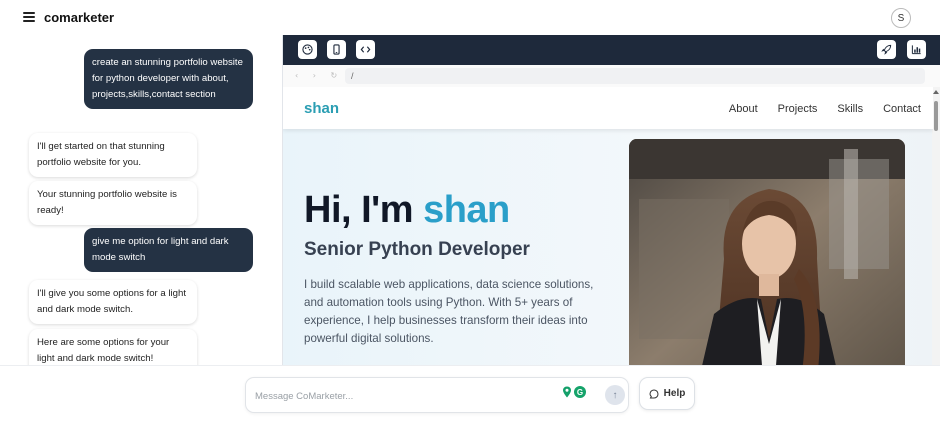  What do you see at coordinates (743, 109) in the screenshot?
I see `nav-about: About` at bounding box center [743, 109].